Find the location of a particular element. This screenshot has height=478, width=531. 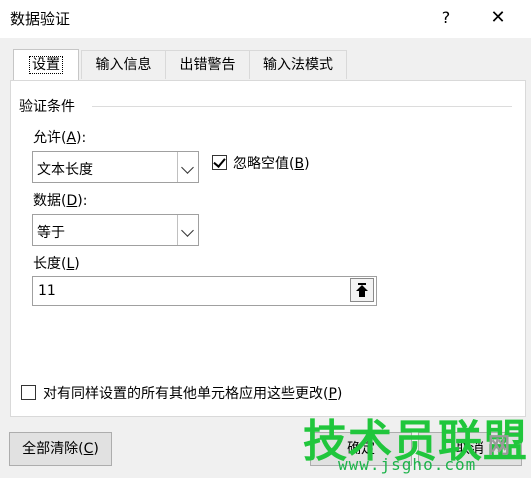

allow-label-key: A is located at coordinates (71, 138).